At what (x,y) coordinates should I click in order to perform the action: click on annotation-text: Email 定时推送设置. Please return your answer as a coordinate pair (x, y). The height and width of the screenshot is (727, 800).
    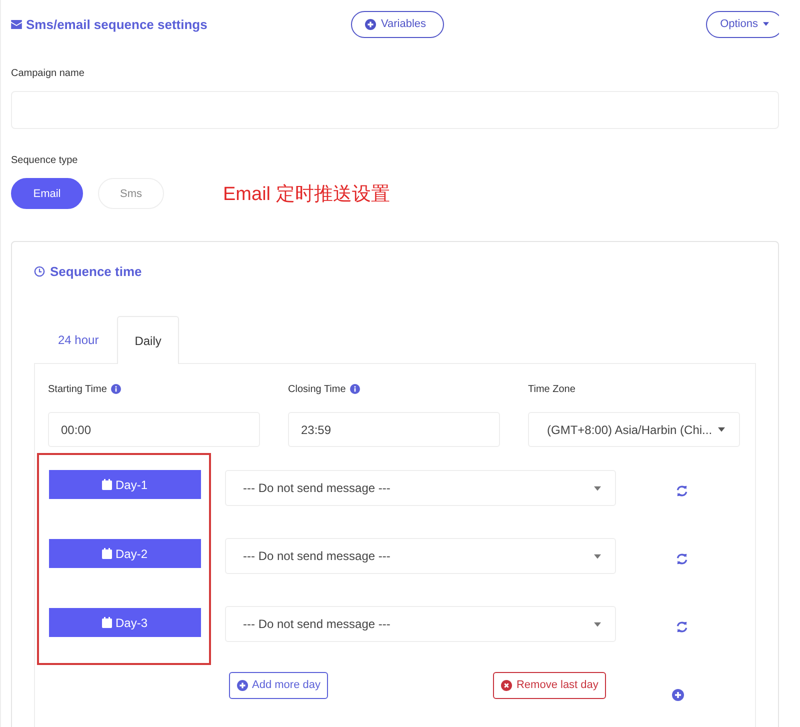
    Looking at the image, I should click on (306, 194).